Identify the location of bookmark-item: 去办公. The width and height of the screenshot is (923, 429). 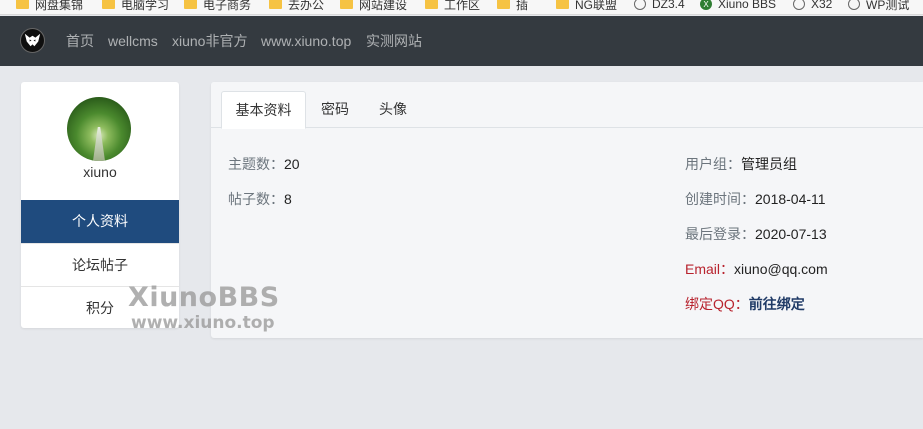
(296, 6).